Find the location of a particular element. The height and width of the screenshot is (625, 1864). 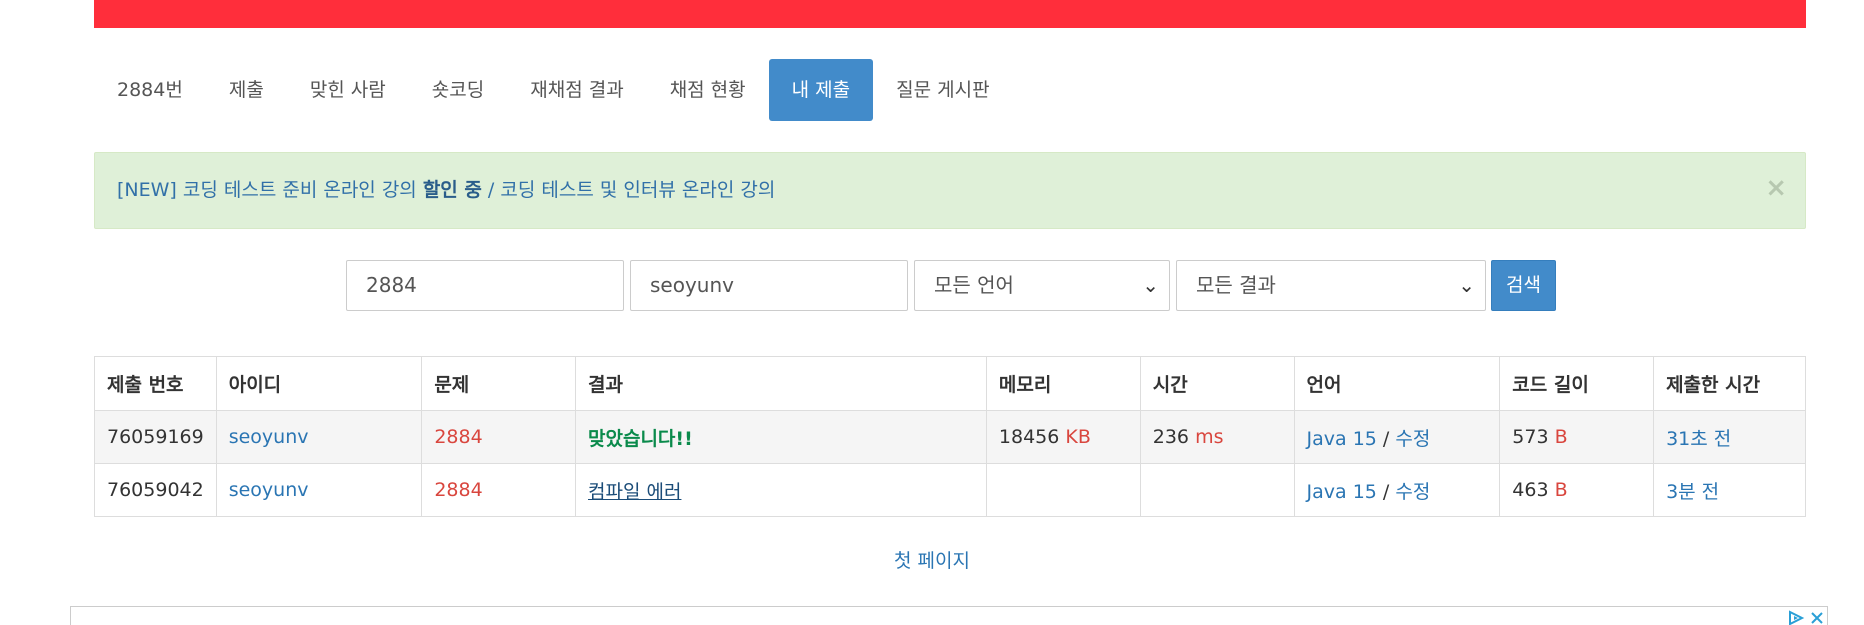

search-button: 검색 is located at coordinates (1523, 285).